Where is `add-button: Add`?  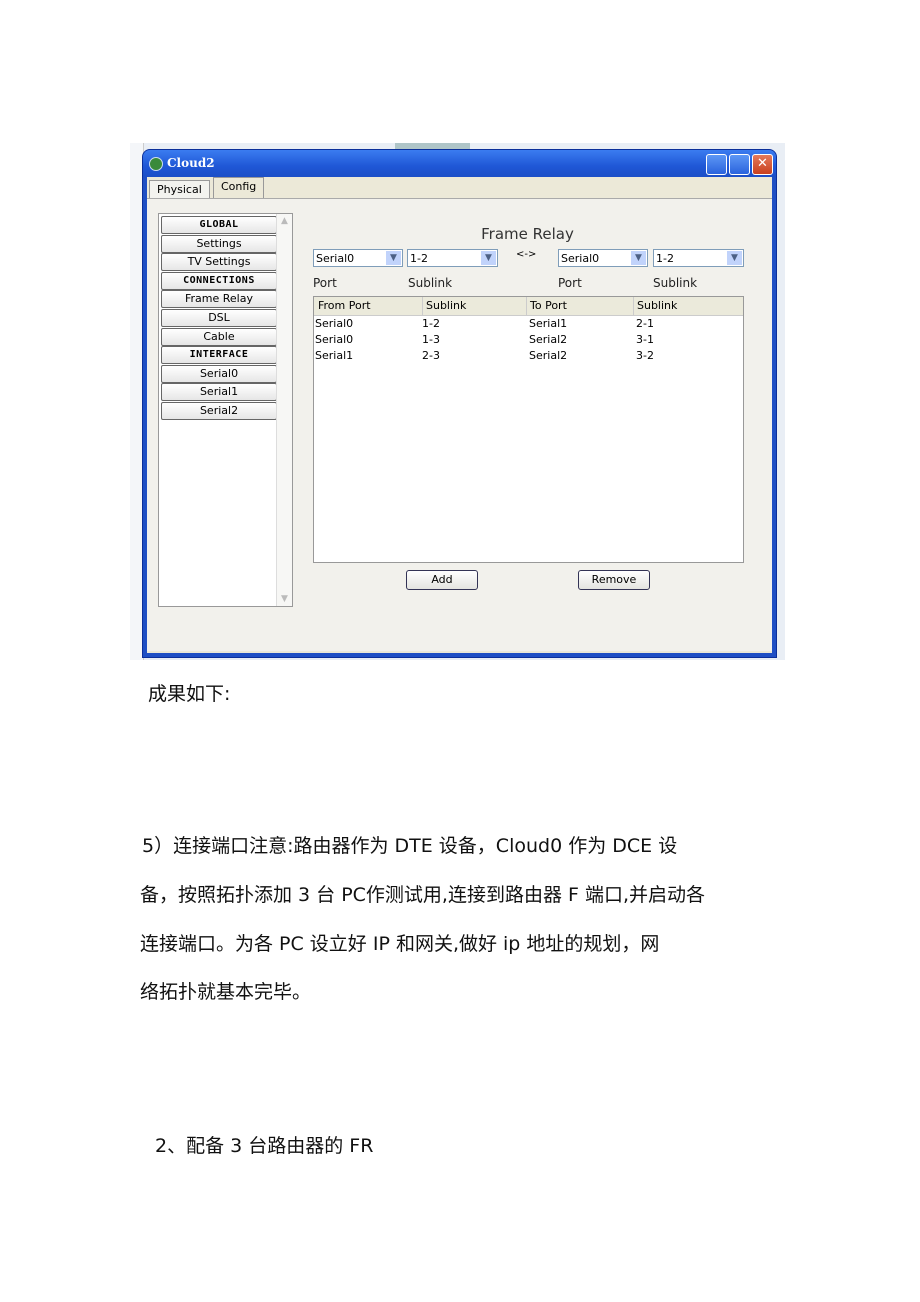
add-button: Add is located at coordinates (442, 580).